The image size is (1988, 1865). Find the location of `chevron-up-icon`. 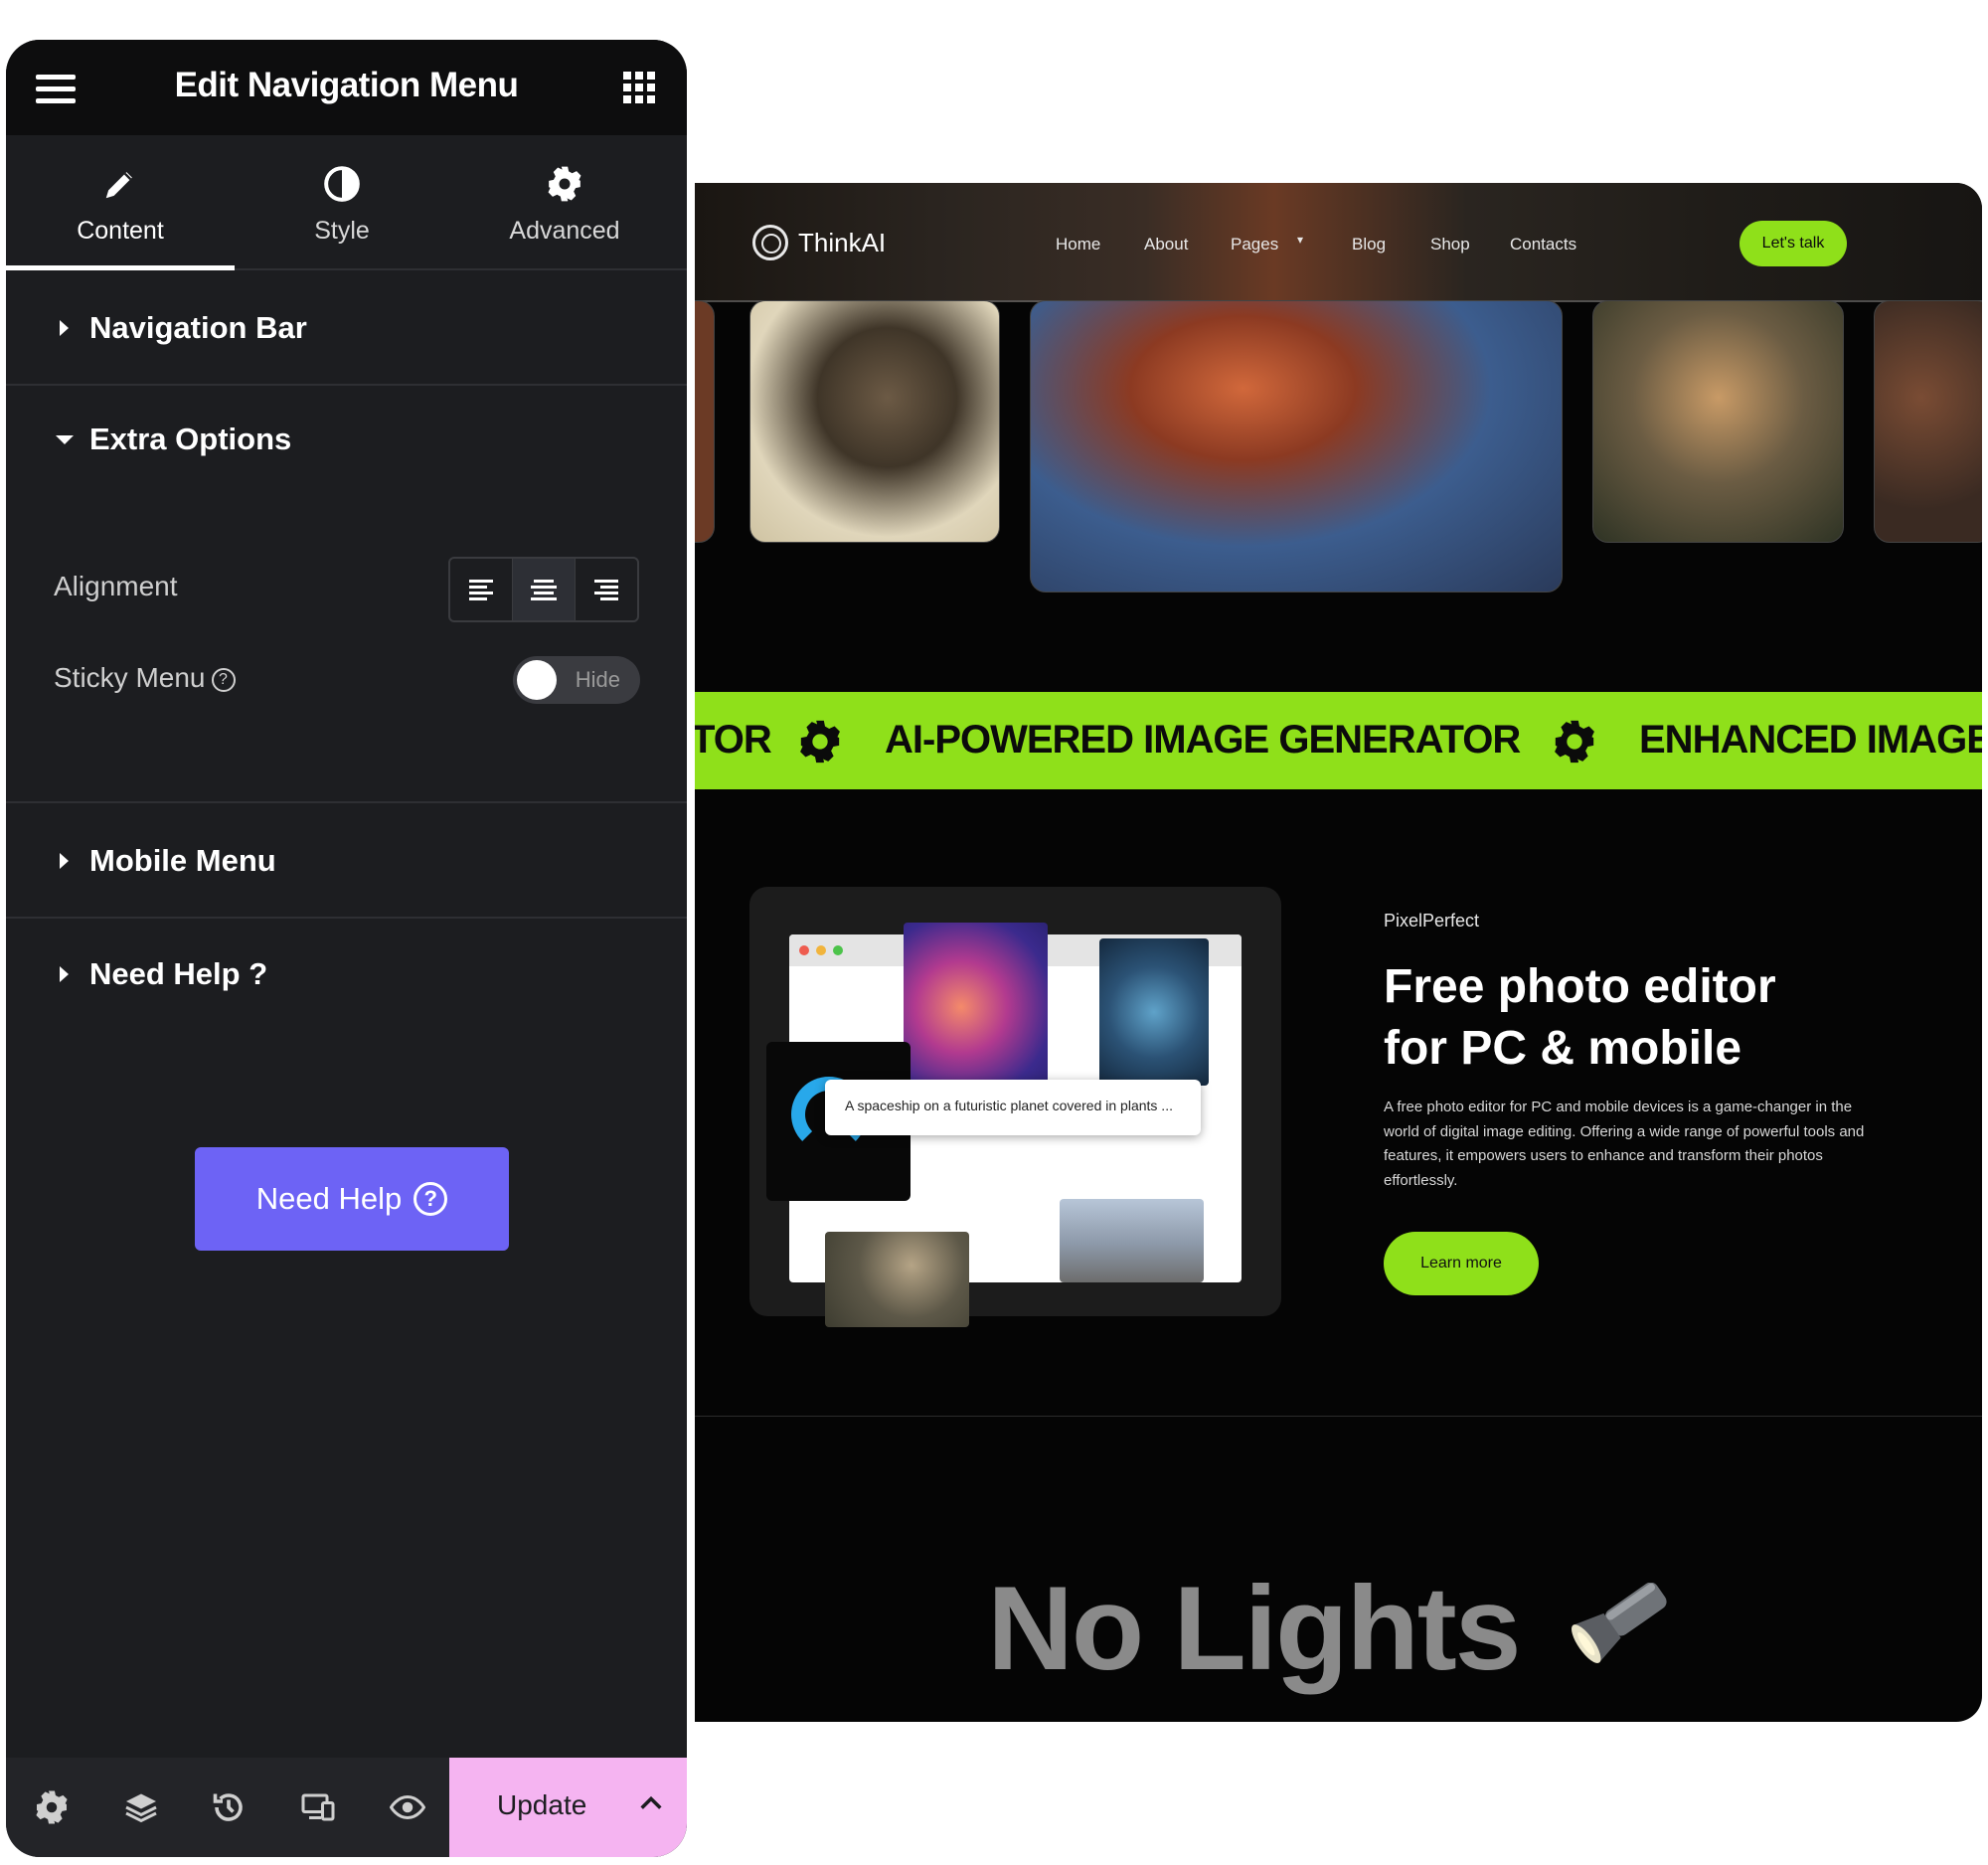

chevron-up-icon is located at coordinates (651, 1803).